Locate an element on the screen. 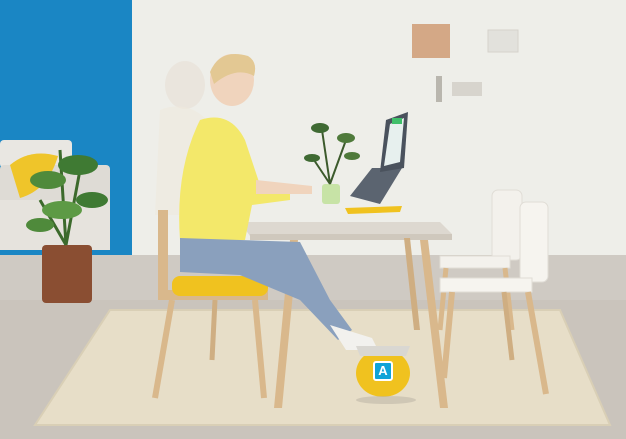 The height and width of the screenshot is (439, 626). table-top is located at coordinates (346, 229).